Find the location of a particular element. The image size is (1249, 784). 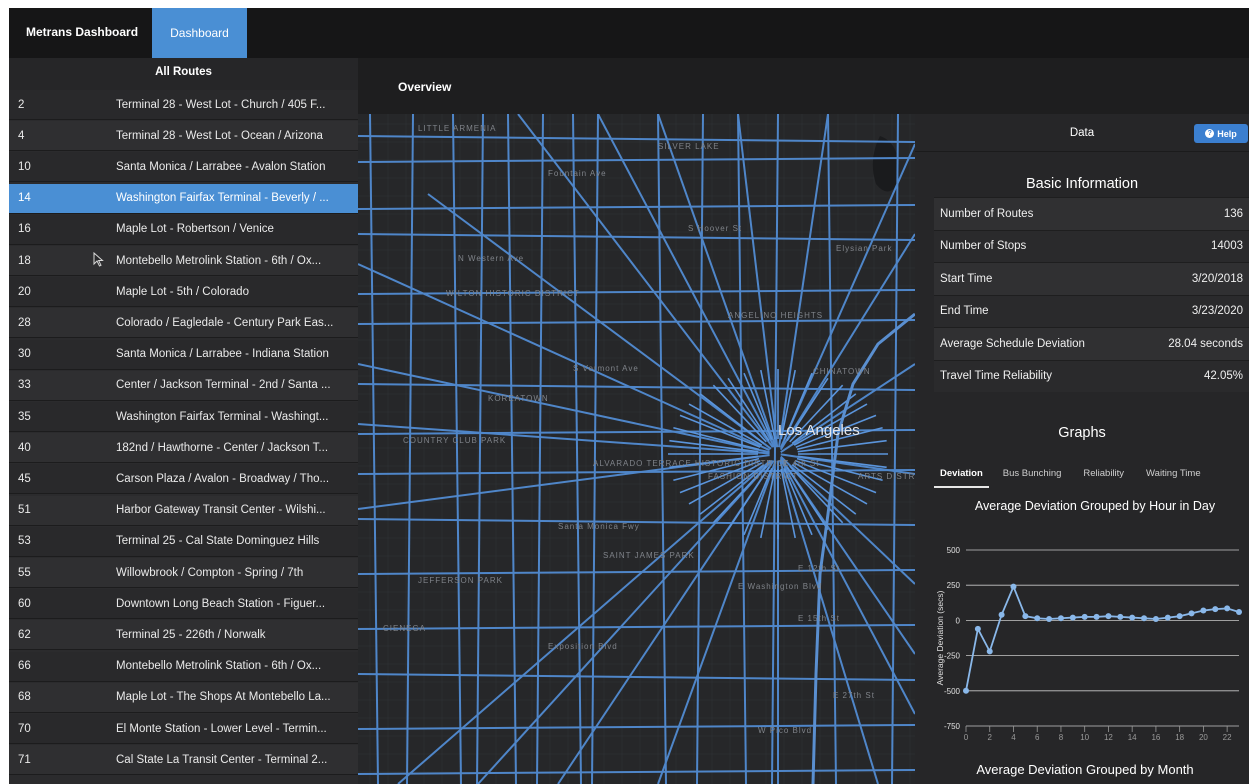

info-row: Number of Stops 14003 is located at coordinates (1091, 245).